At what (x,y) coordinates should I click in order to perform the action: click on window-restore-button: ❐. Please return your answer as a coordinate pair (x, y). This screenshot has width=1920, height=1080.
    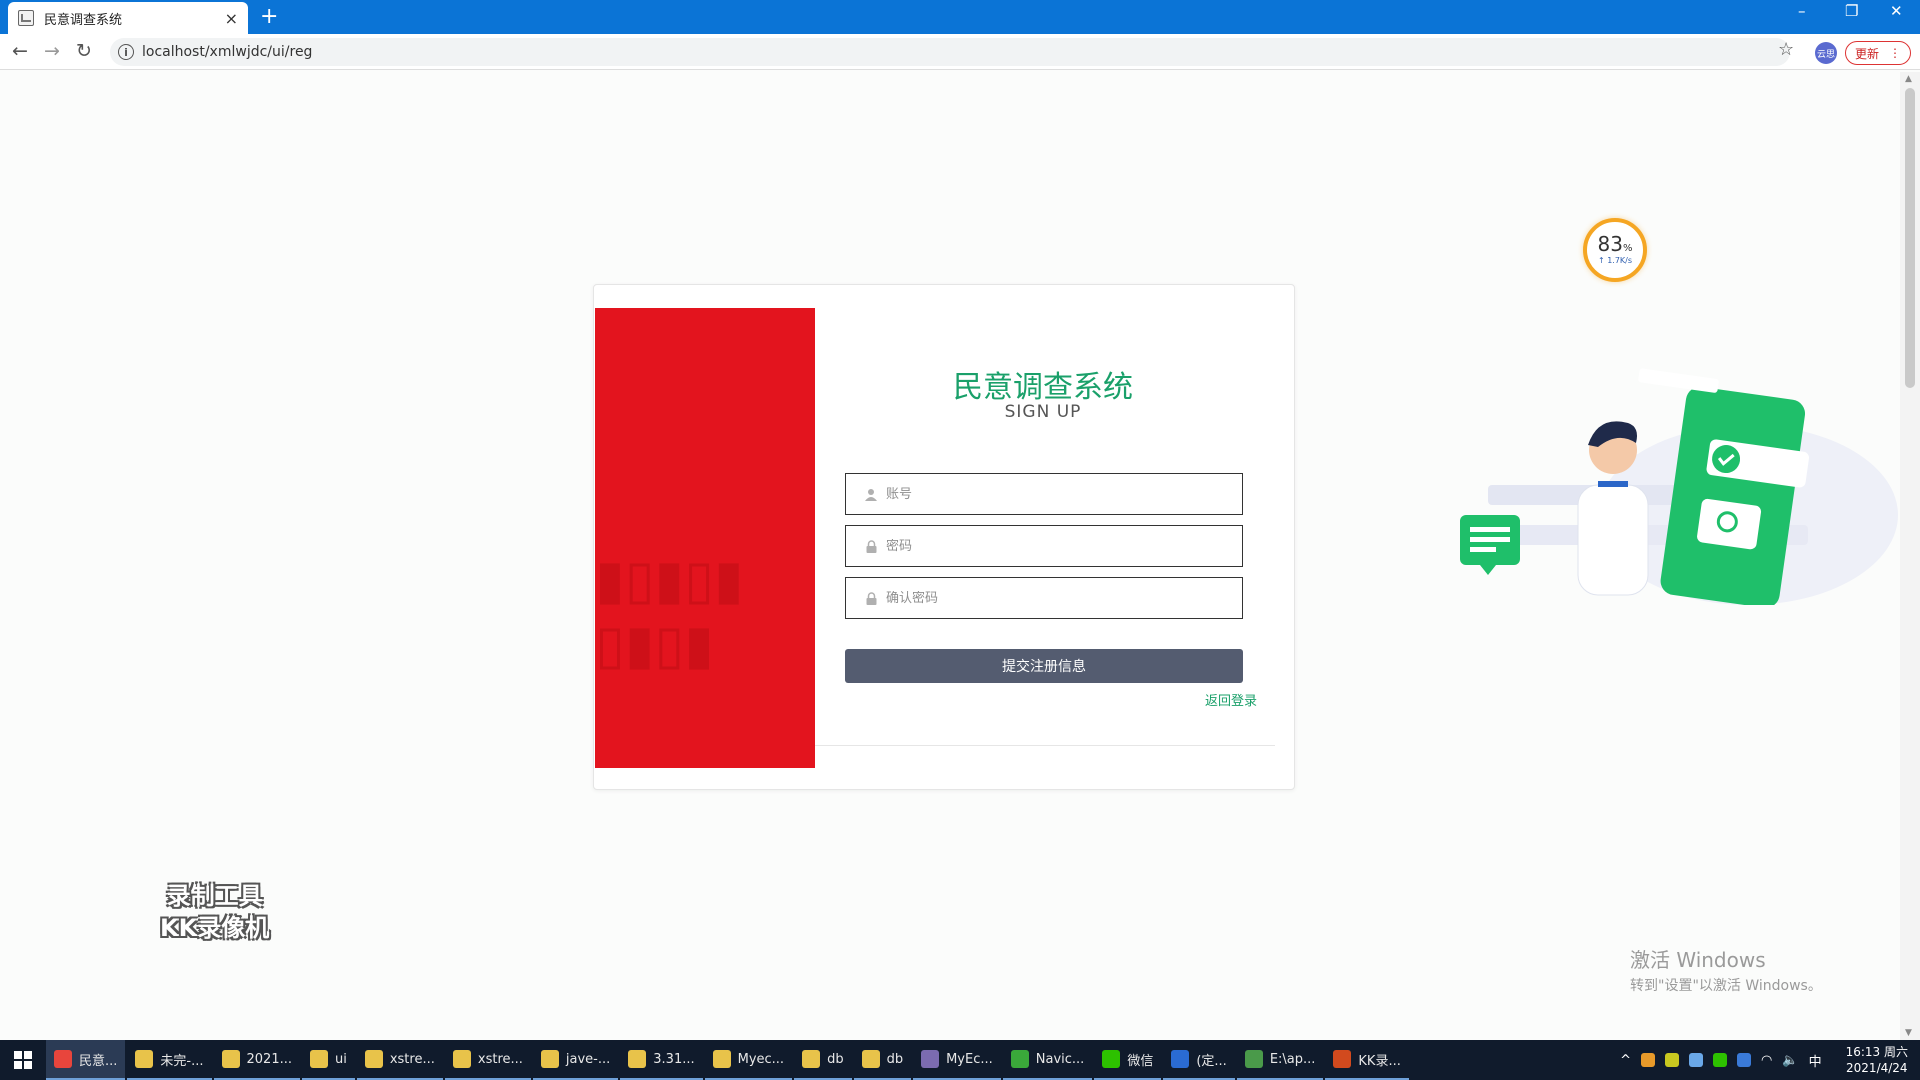
    Looking at the image, I should click on (1851, 11).